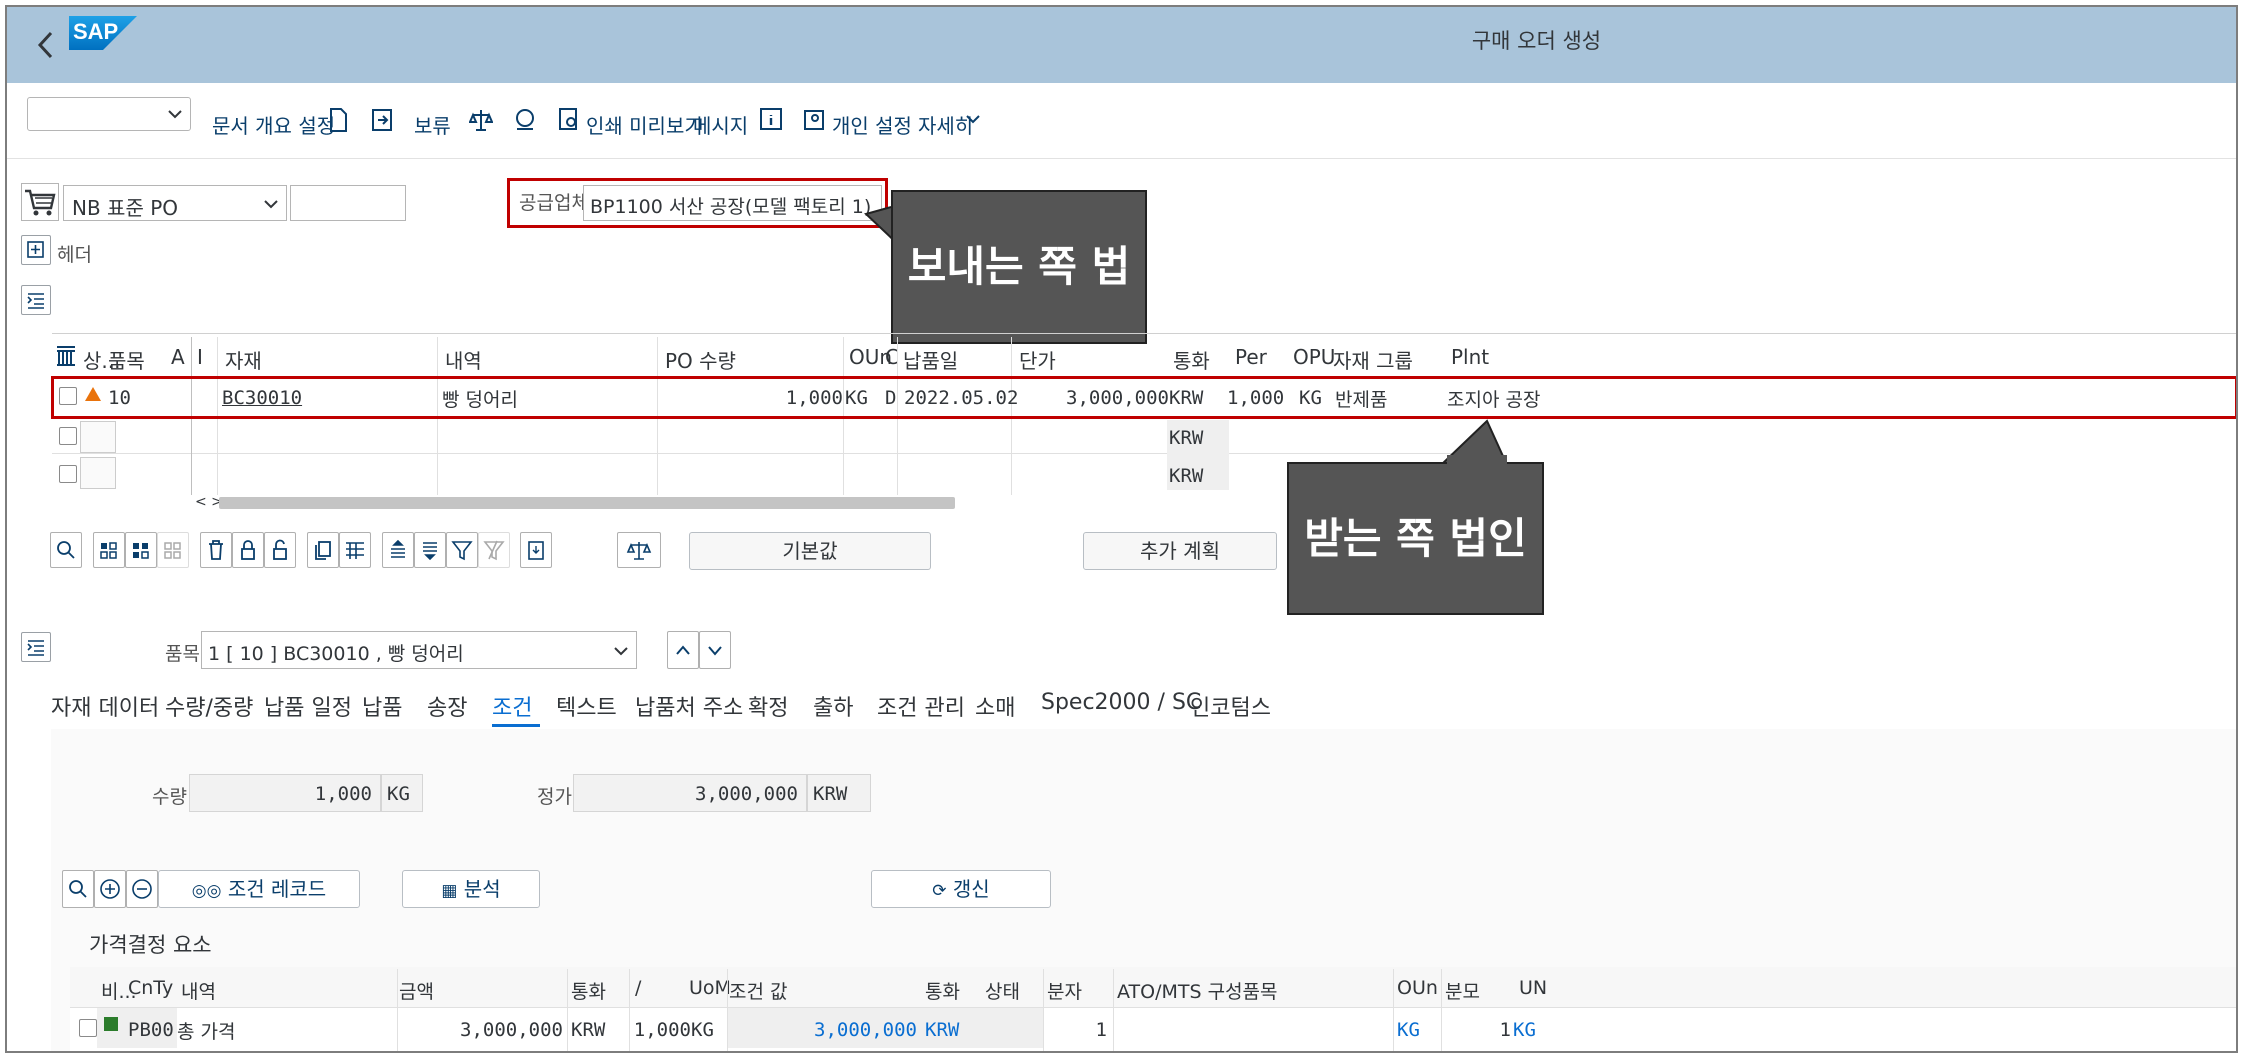 This screenshot has width=2243, height=1058. I want to click on remove-condition-icon, so click(142, 889).